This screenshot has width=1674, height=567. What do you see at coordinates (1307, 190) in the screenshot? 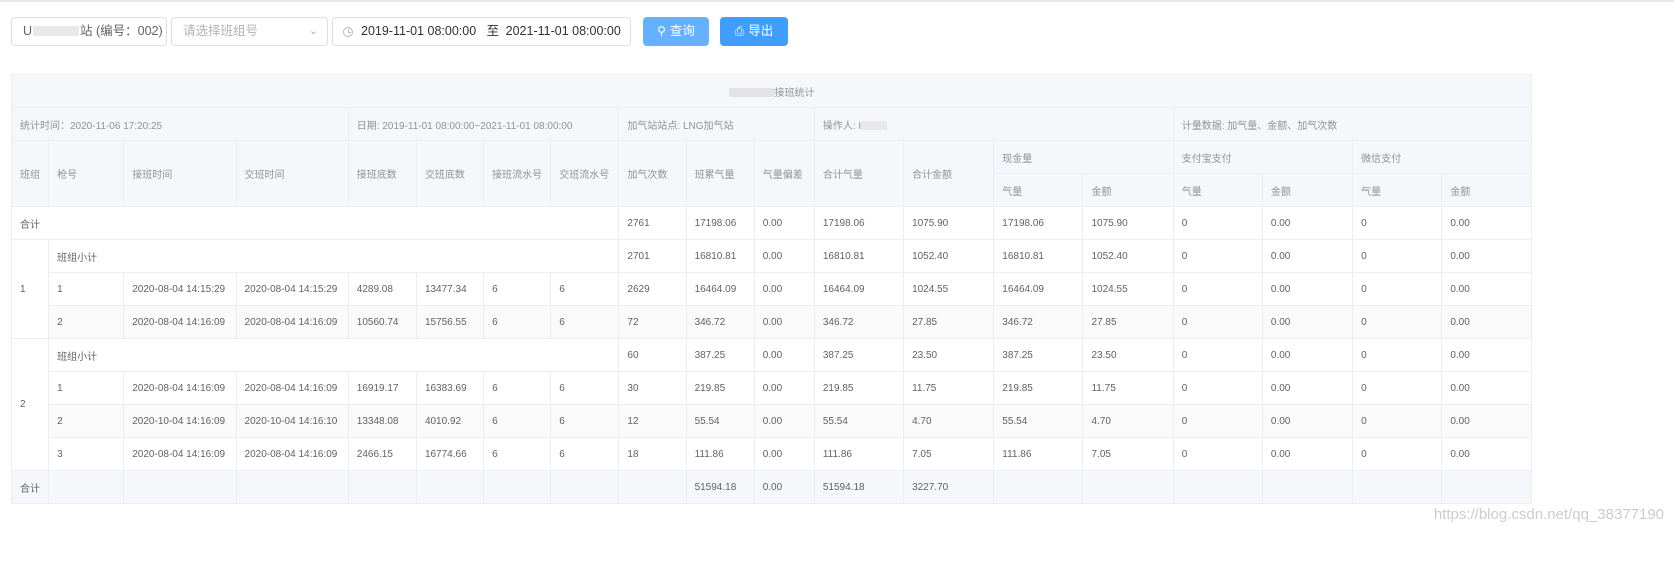
I see `header-alipay-amount: 金额` at bounding box center [1307, 190].